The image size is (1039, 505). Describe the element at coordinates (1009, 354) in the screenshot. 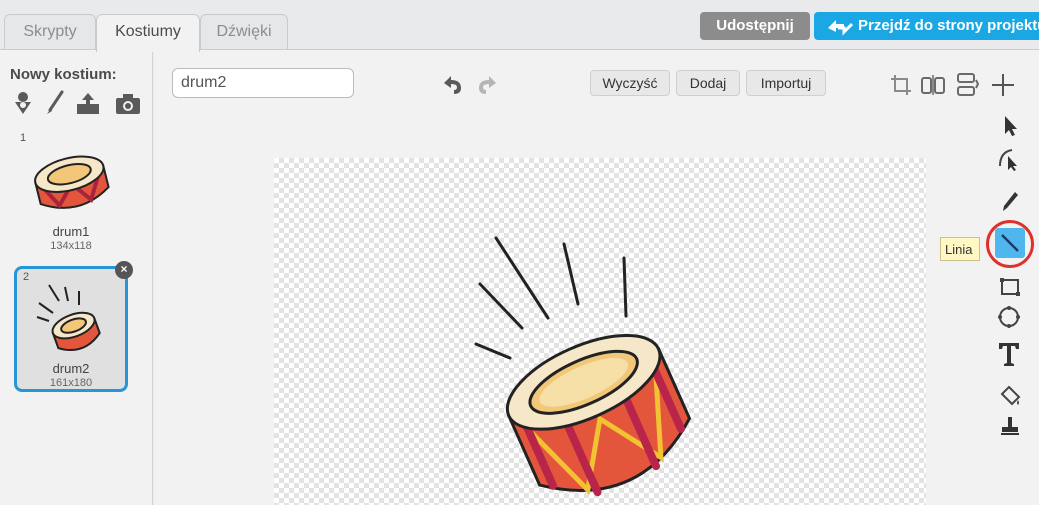

I see `text-icon` at that location.